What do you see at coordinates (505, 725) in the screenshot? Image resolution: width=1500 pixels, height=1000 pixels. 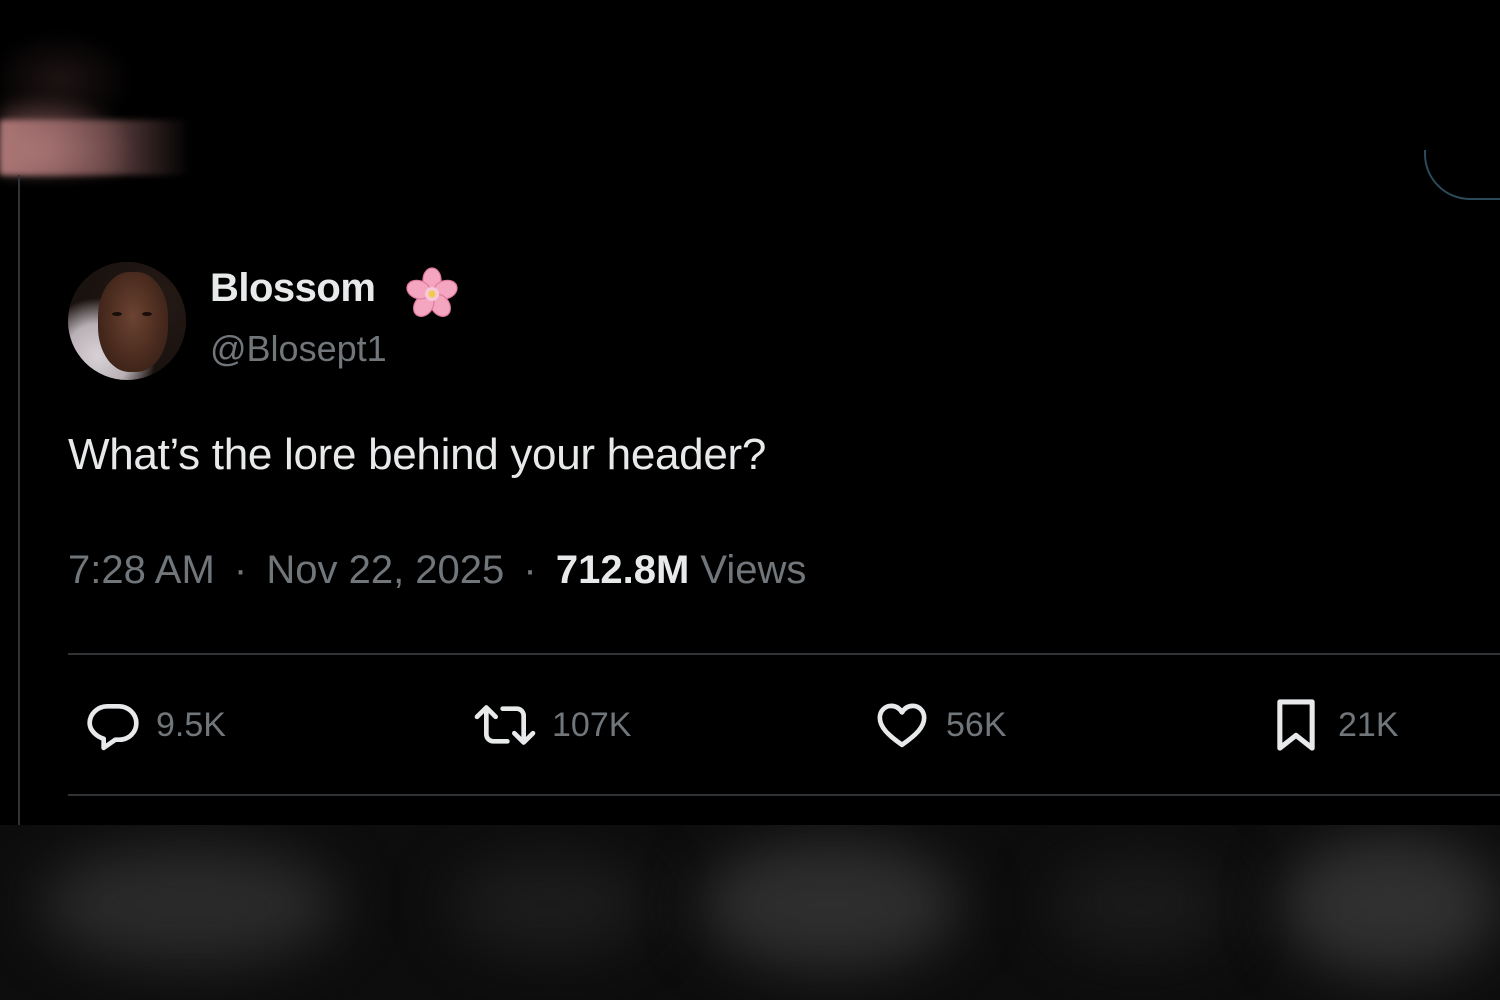 I see `repost-icon` at bounding box center [505, 725].